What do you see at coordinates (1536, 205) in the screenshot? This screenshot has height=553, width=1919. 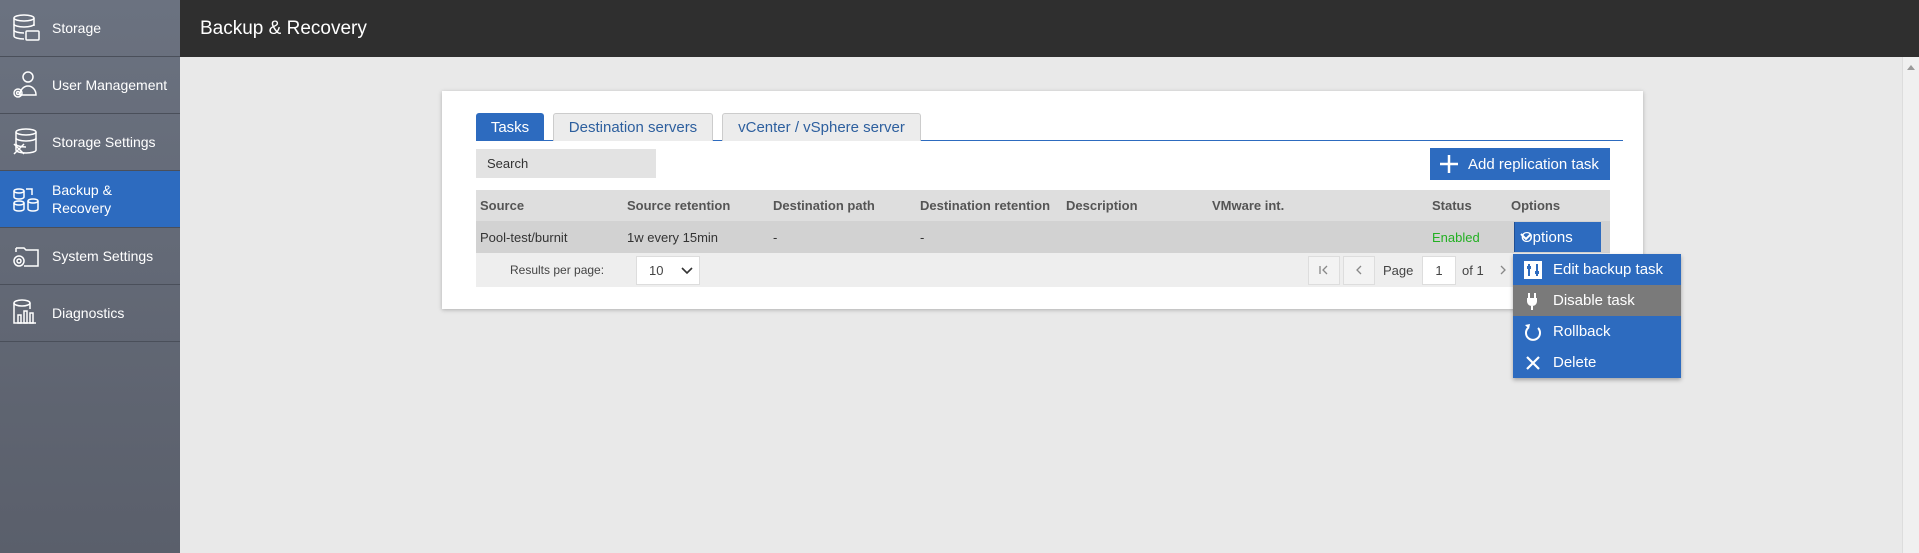 I see `column-header-options: Options` at bounding box center [1536, 205].